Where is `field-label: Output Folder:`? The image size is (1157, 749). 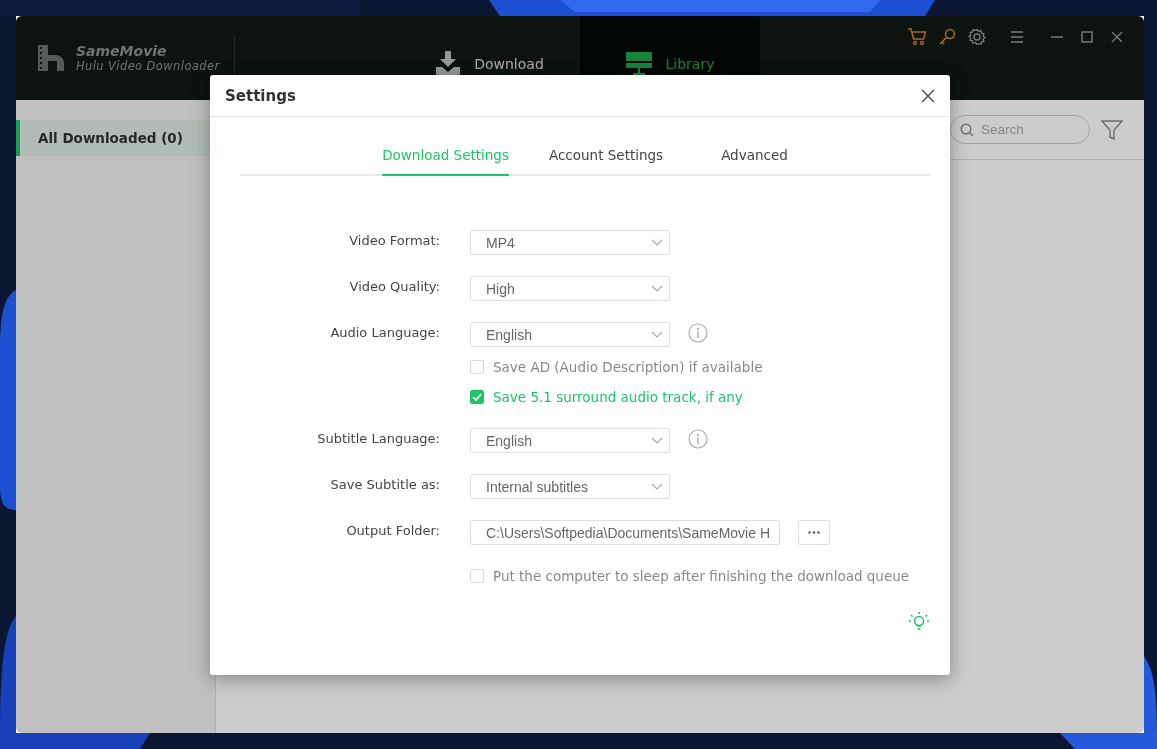 field-label: Output Folder: is located at coordinates (392, 530).